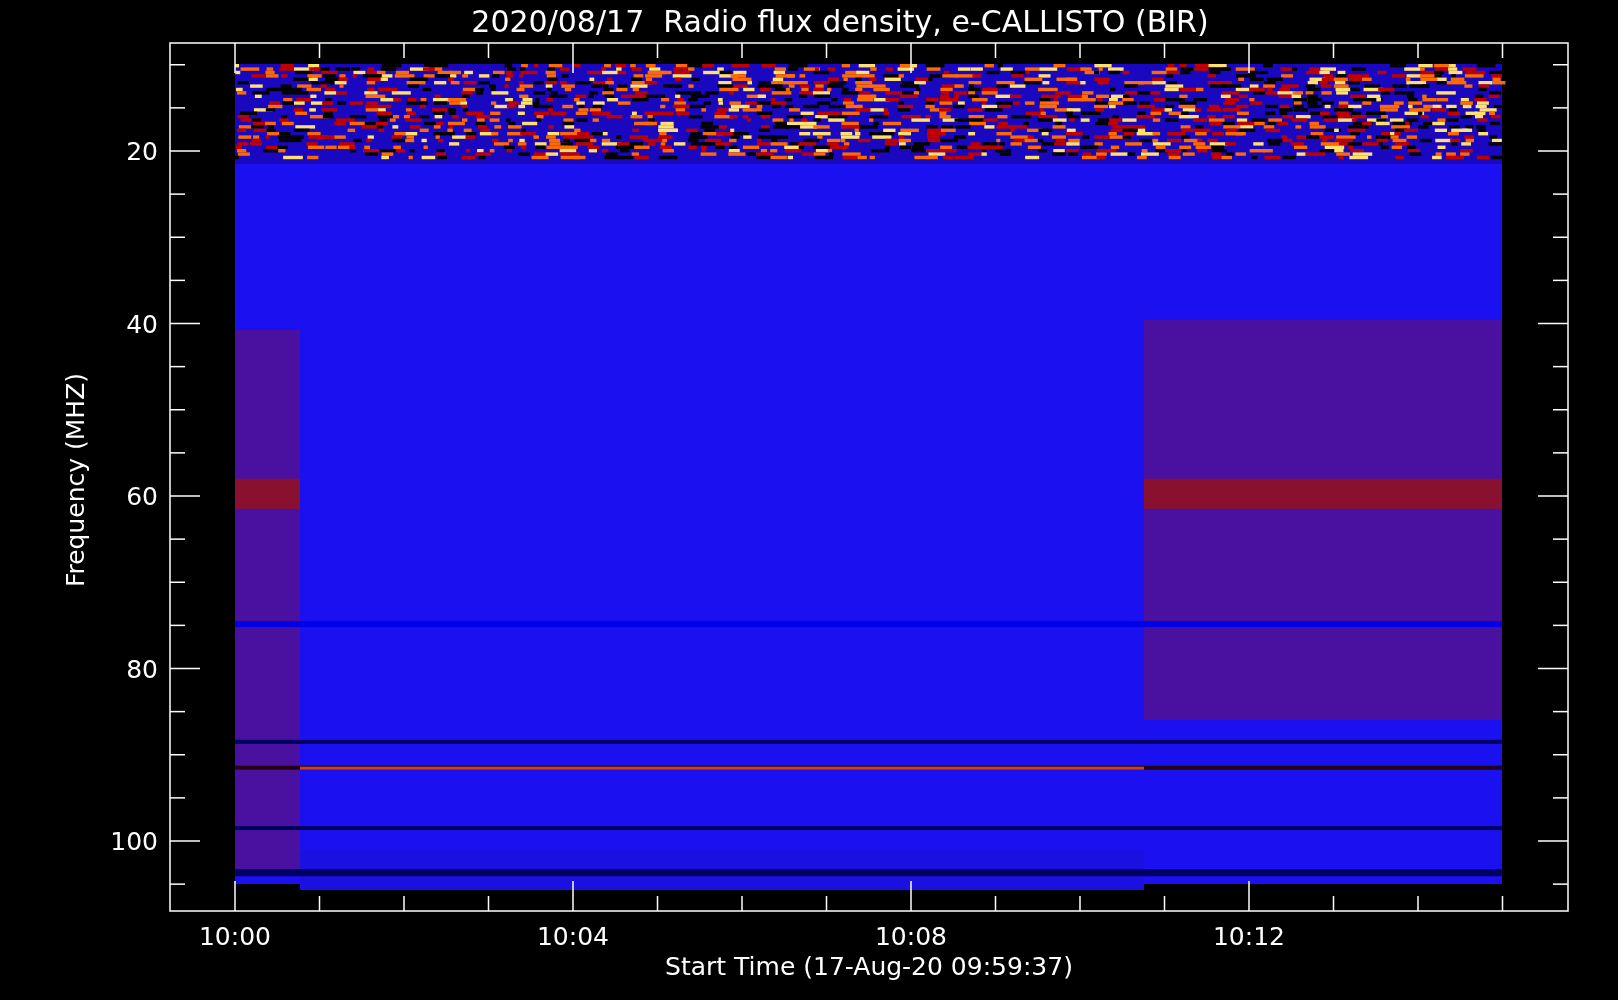 The width and height of the screenshot is (1618, 1000). What do you see at coordinates (573, 936) in the screenshot?
I see `x-tick-label: 10:04` at bounding box center [573, 936].